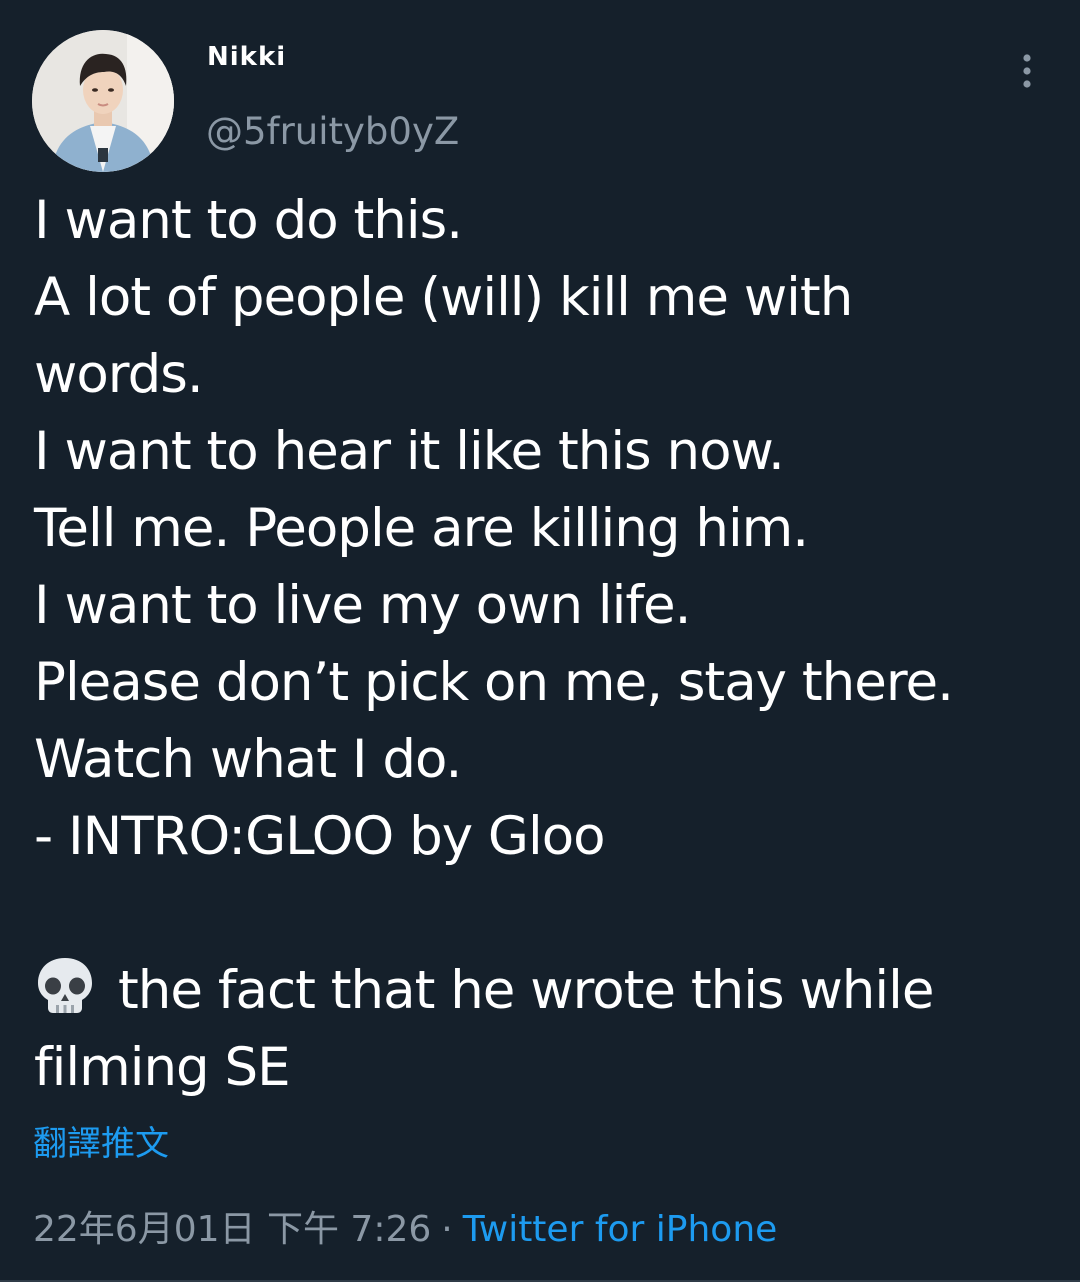 Image resolution: width=1080 pixels, height=1282 pixels. I want to click on tweet-meta: 22年6月01日 下午 7:26 · Twitter for iPhone, so click(405, 1226).